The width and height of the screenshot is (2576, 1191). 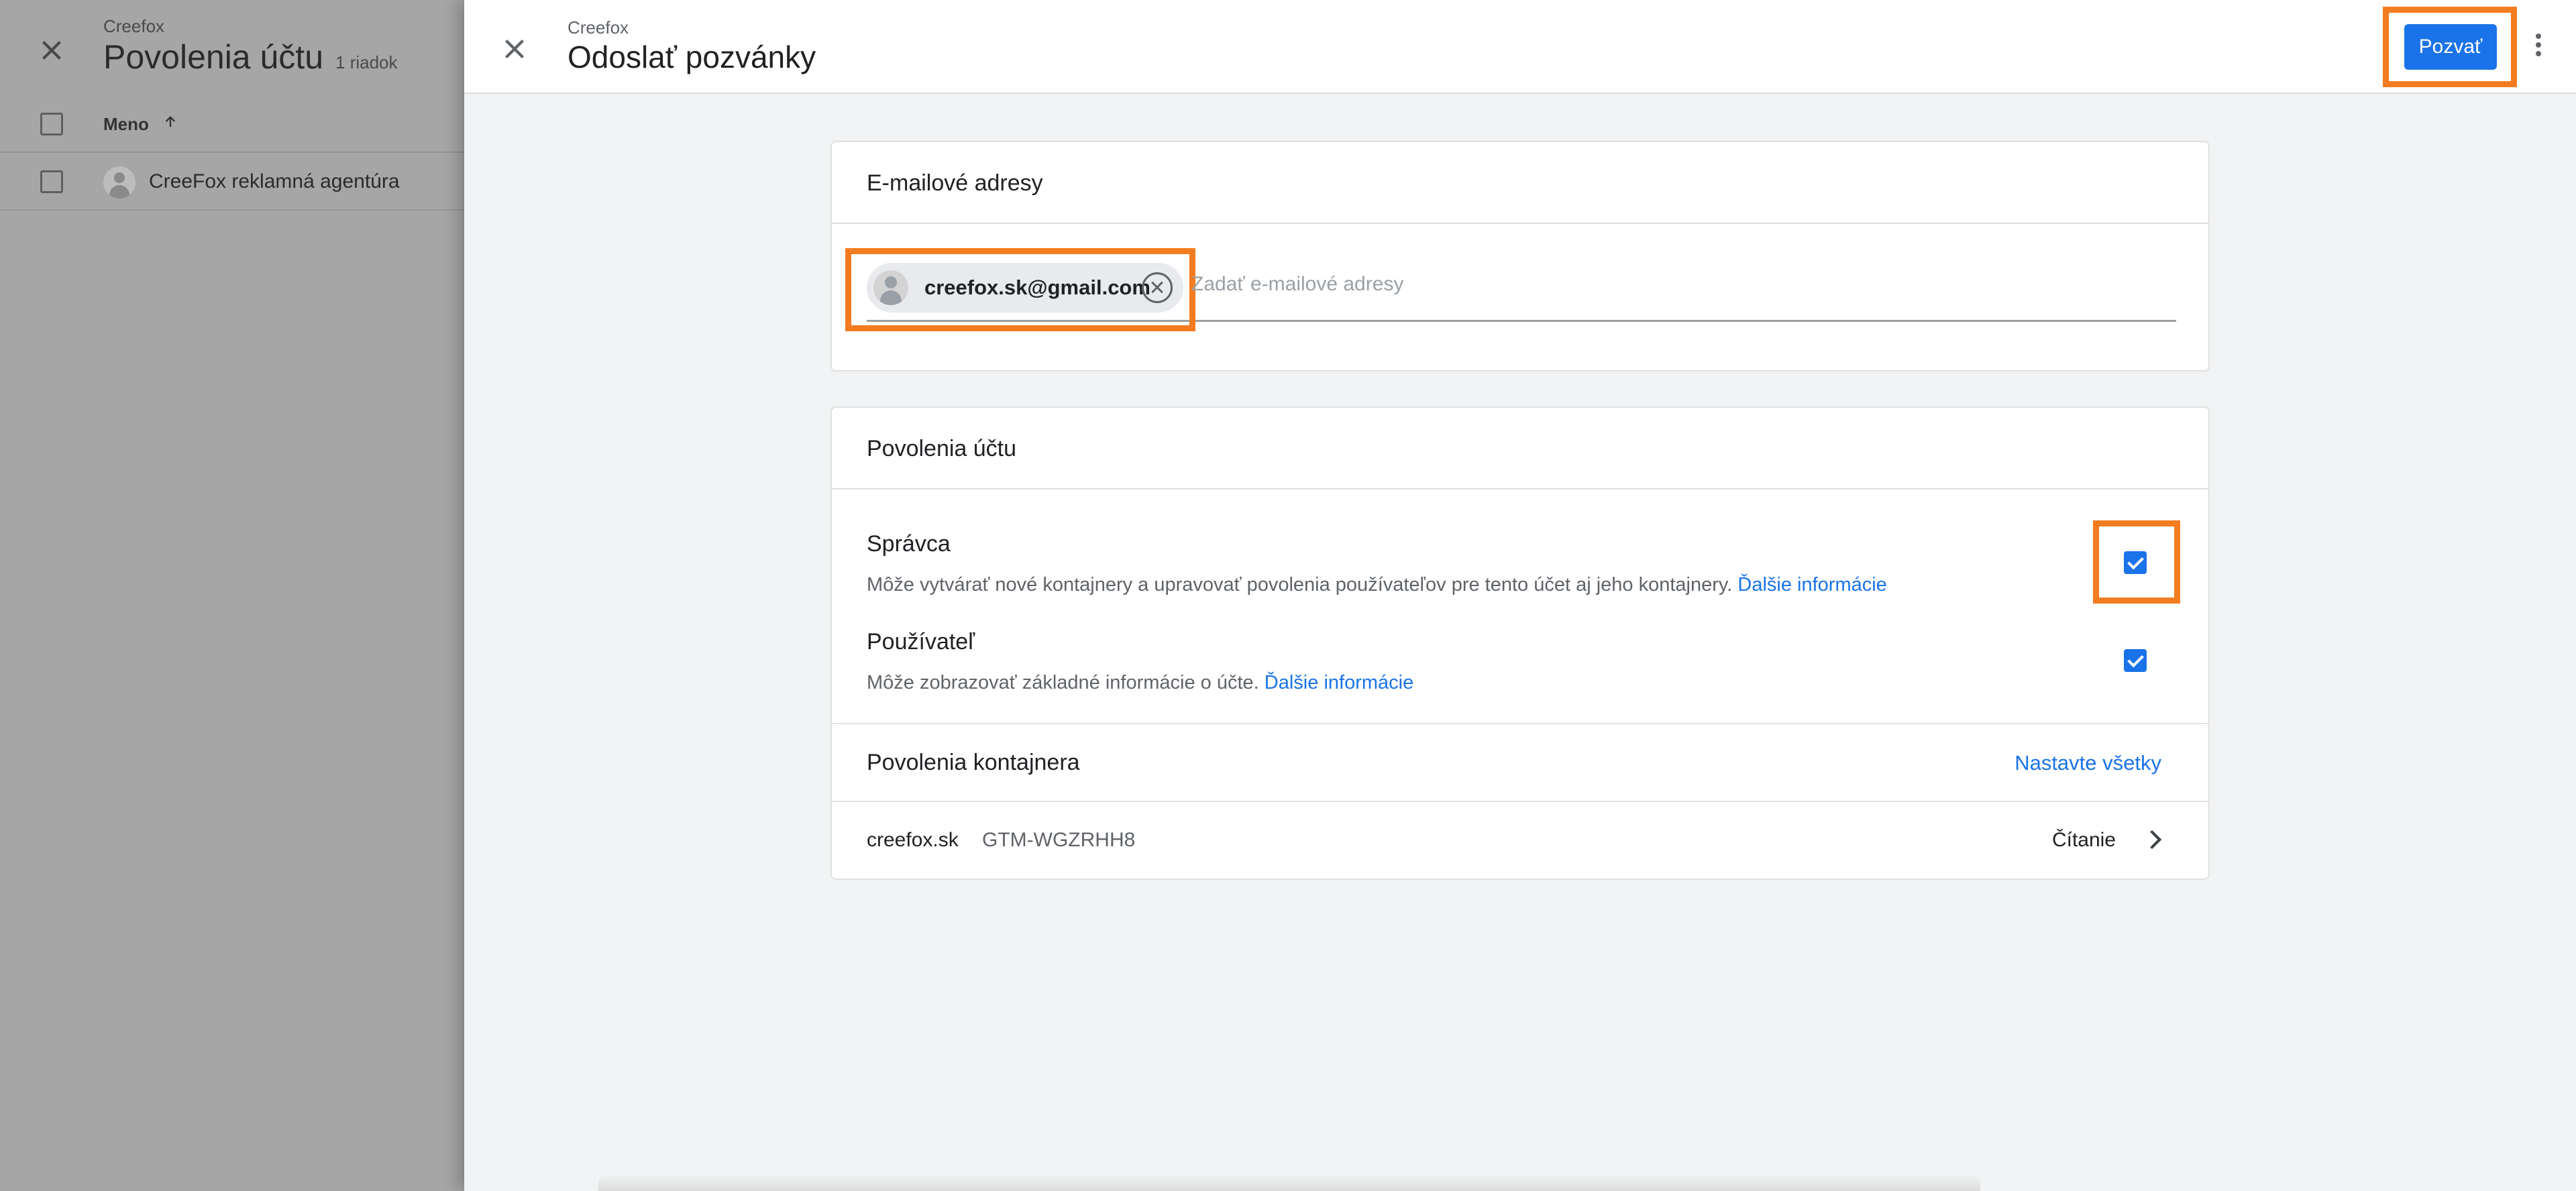 I want to click on user-checkbox, so click(x=2135, y=660).